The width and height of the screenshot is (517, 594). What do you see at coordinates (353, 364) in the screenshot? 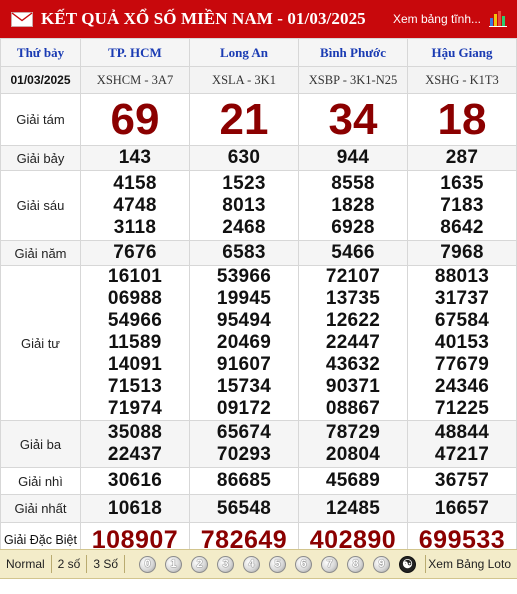
I see `prize-number: 43632` at bounding box center [353, 364].